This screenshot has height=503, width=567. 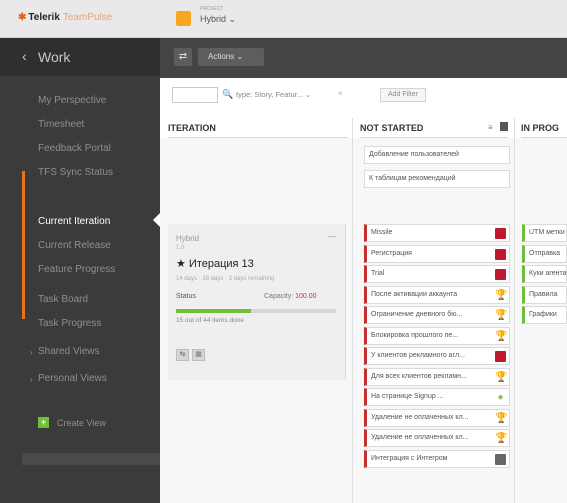 What do you see at coordinates (24, 56) in the screenshot?
I see `back-arrow-icon: ‹` at bounding box center [24, 56].